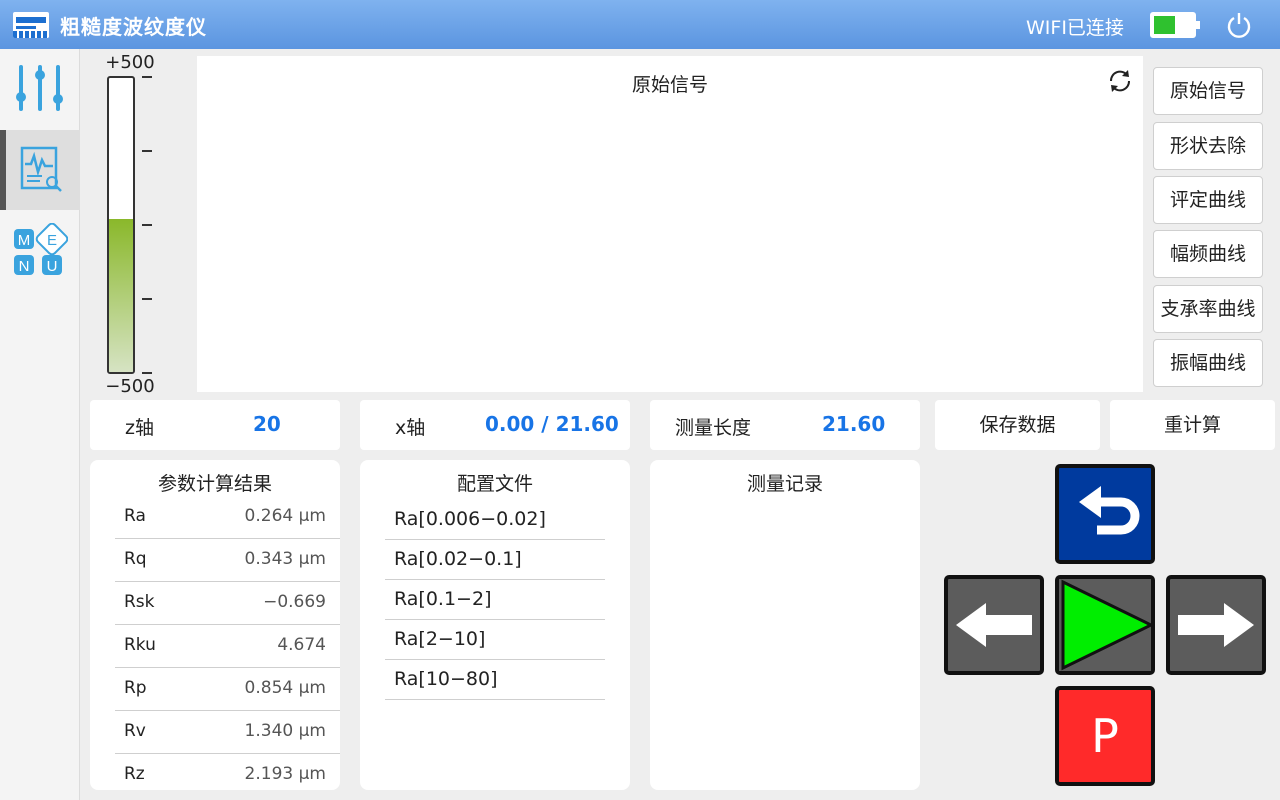  I want to click on gauge-min-label: −500, so click(130, 386).